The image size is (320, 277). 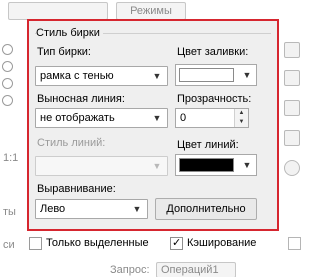 I want to click on selected-only-checkbox, so click(x=35, y=243).